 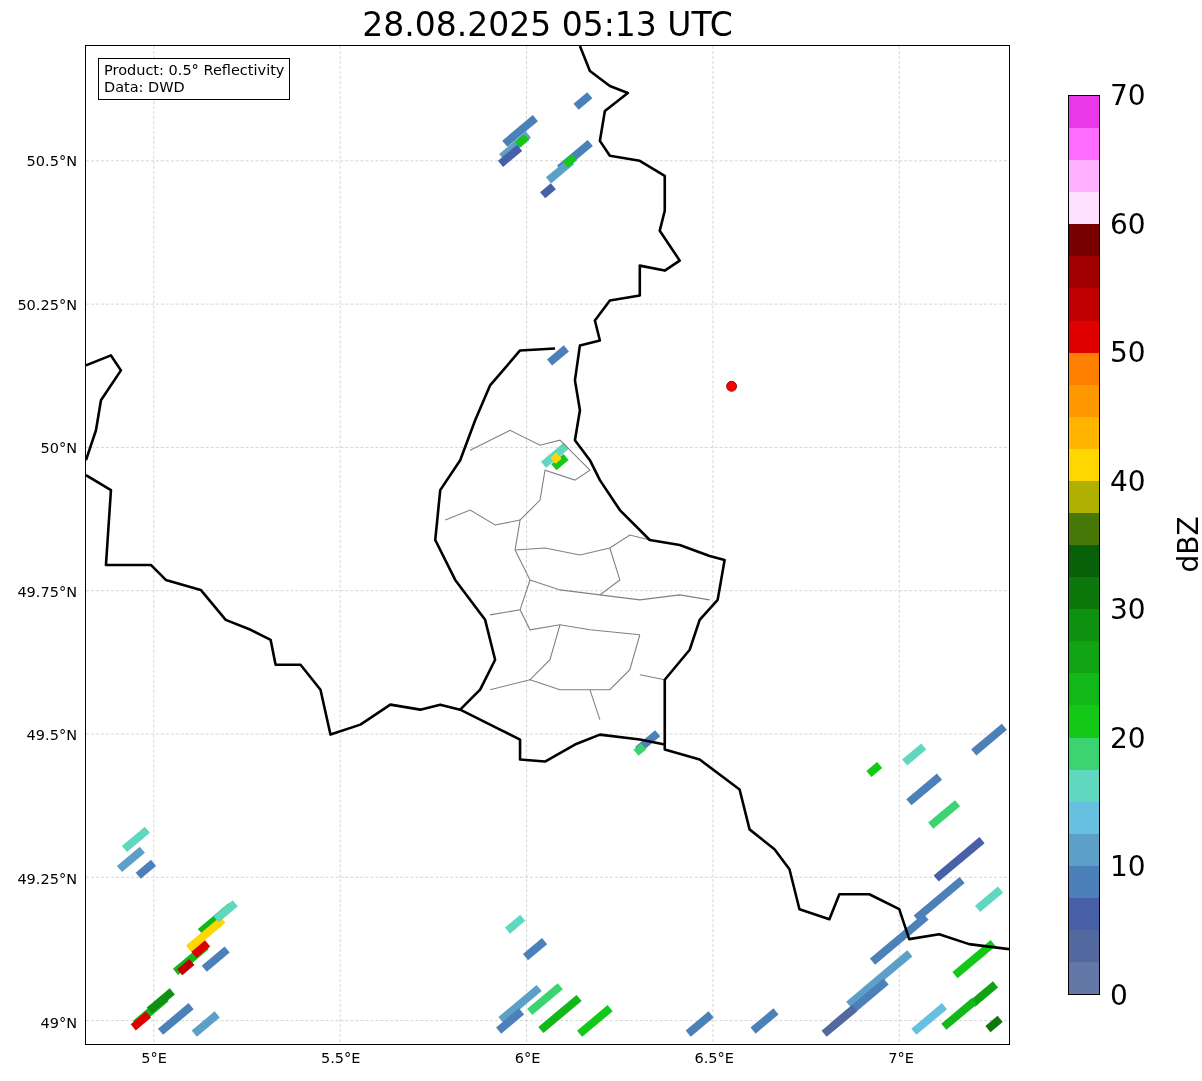 I want to click on latitude-label: 50.5°N, so click(x=51, y=161).